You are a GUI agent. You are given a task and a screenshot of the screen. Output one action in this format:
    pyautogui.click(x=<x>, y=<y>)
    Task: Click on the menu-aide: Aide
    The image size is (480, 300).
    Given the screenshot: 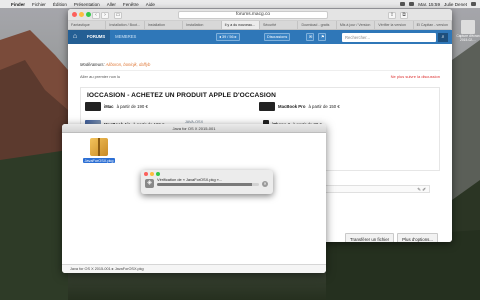 What is the action you would take?
    pyautogui.click(x=150, y=4)
    